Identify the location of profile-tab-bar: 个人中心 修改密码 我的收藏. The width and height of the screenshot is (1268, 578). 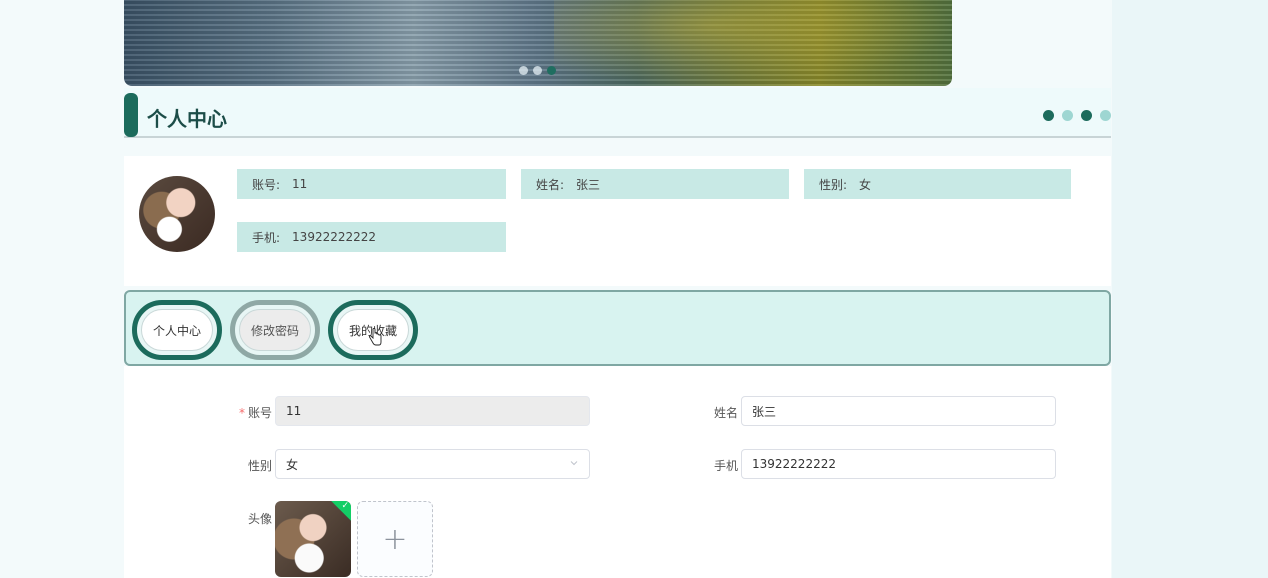
(617, 328).